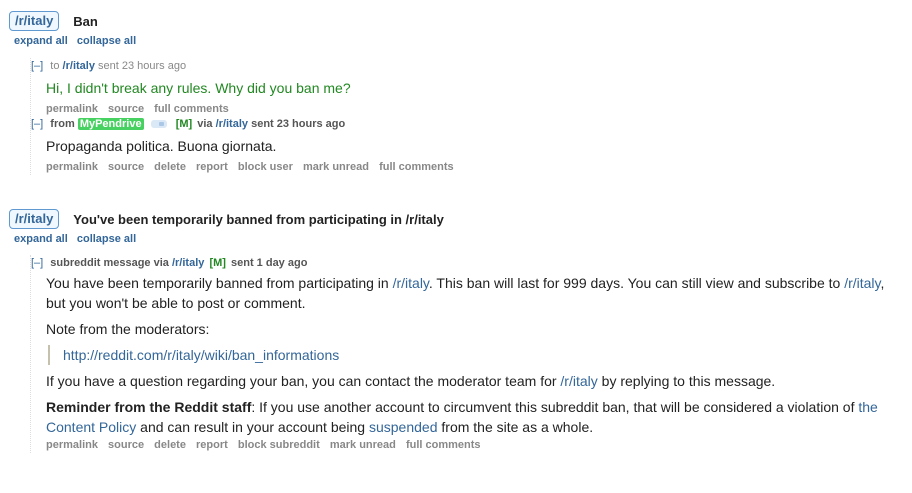 The height and width of the screenshot is (493, 912). I want to click on thread-subject: Ban, so click(85, 21).